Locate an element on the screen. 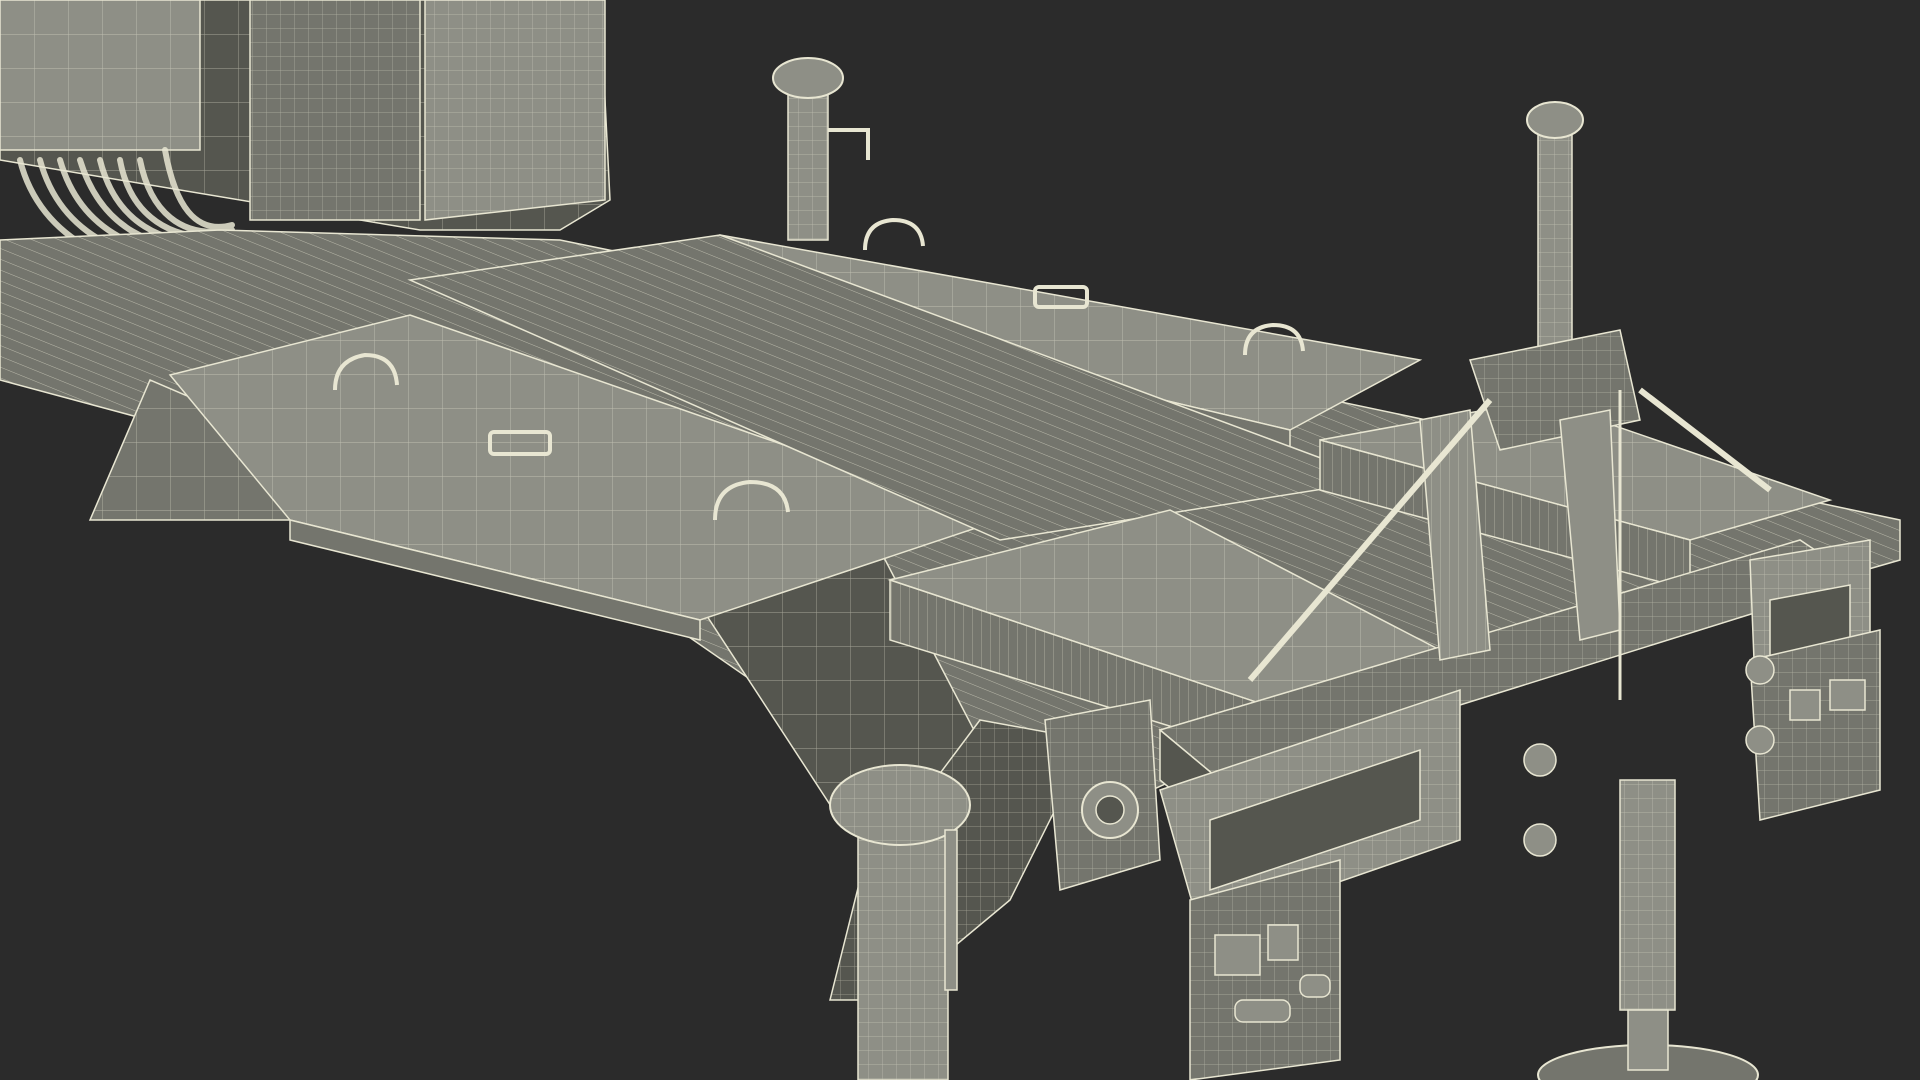 This screenshot has width=1920, height=1080. jack-post-left is located at coordinates (821, 149).